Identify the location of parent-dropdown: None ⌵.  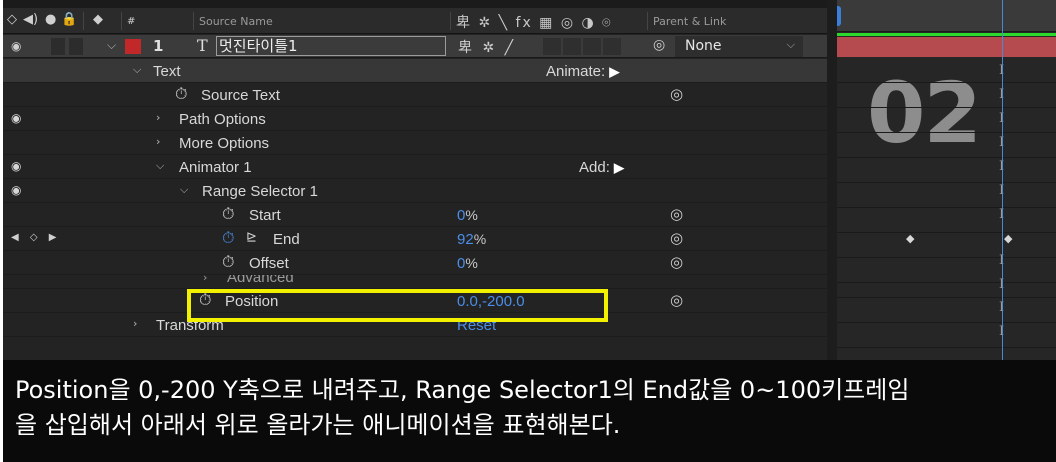
(739, 46).